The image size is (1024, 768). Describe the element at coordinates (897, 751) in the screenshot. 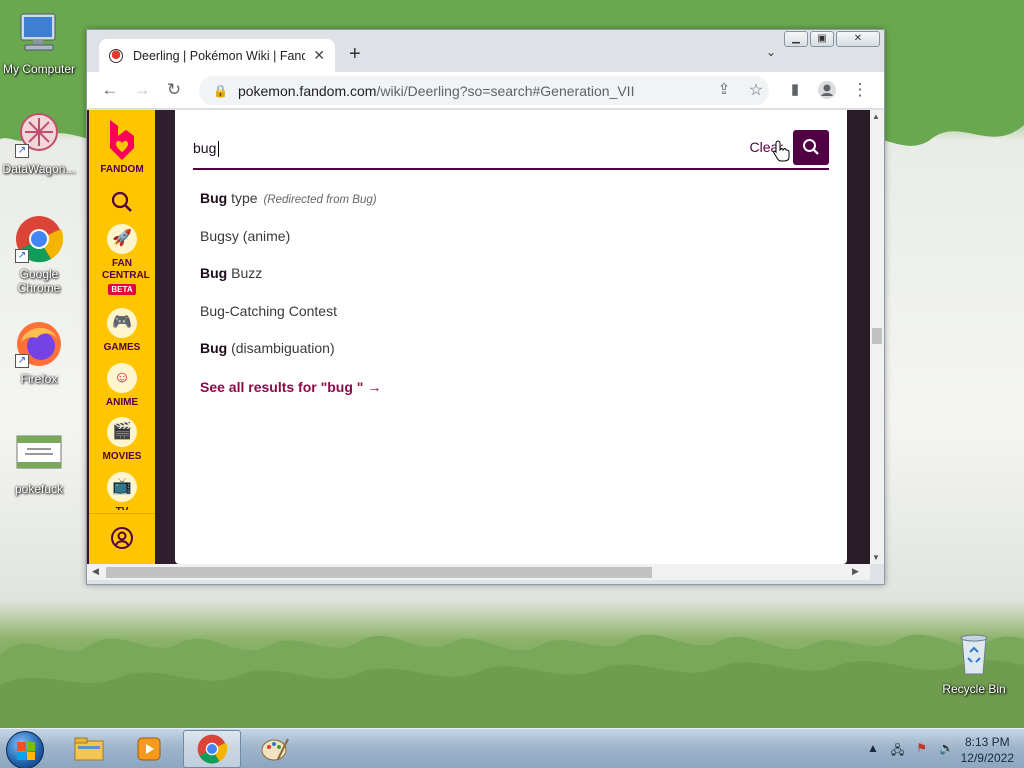

I see `network-icon: 🖧` at that location.